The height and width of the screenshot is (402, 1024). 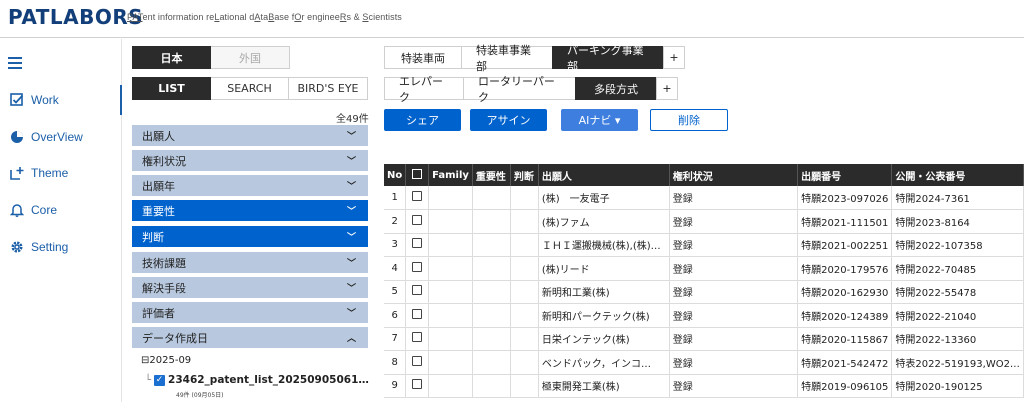 I want to click on table-row: 1 (株) 一友電子 登録 特願2023-097026 特開2024-7361, so click(x=704, y=198).